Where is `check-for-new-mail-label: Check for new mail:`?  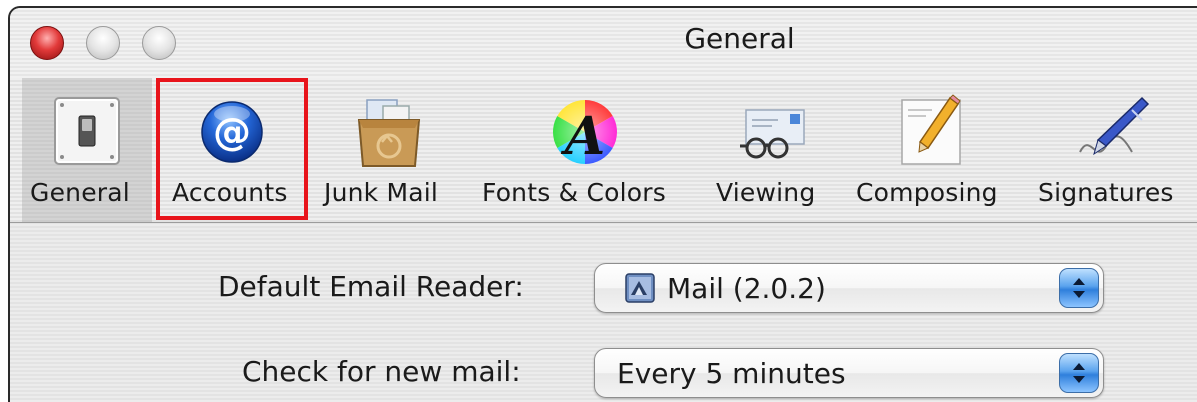
check-for-new-mail-label: Check for new mail: is located at coordinates (381, 371).